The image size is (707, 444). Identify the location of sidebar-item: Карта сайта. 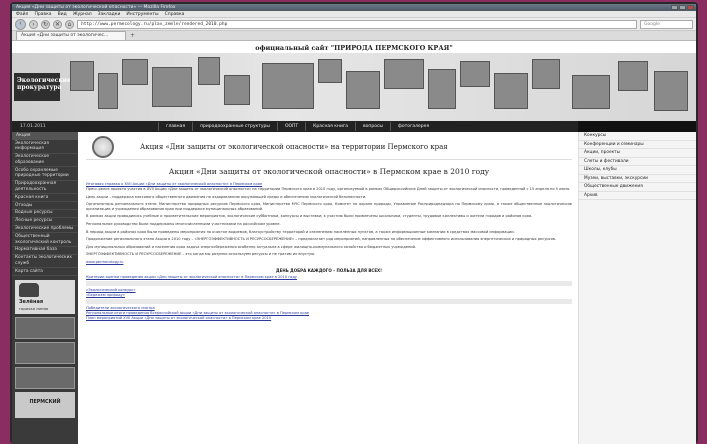
(45, 272).